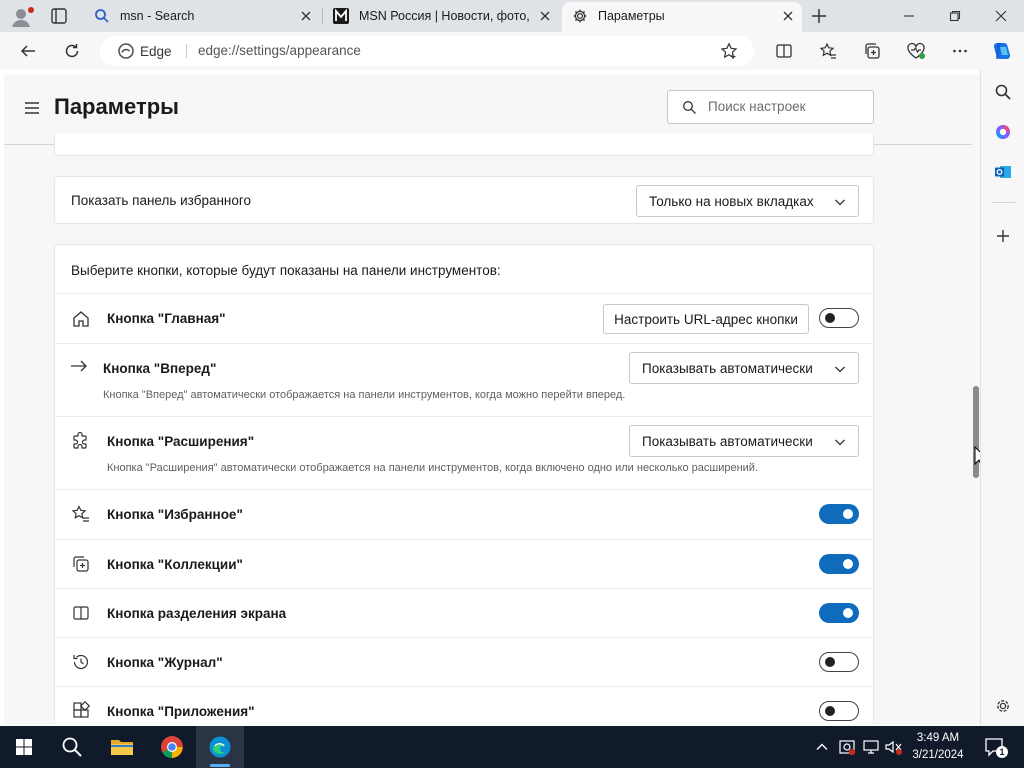  I want to click on edge-taskbar-icon, so click(220, 747).